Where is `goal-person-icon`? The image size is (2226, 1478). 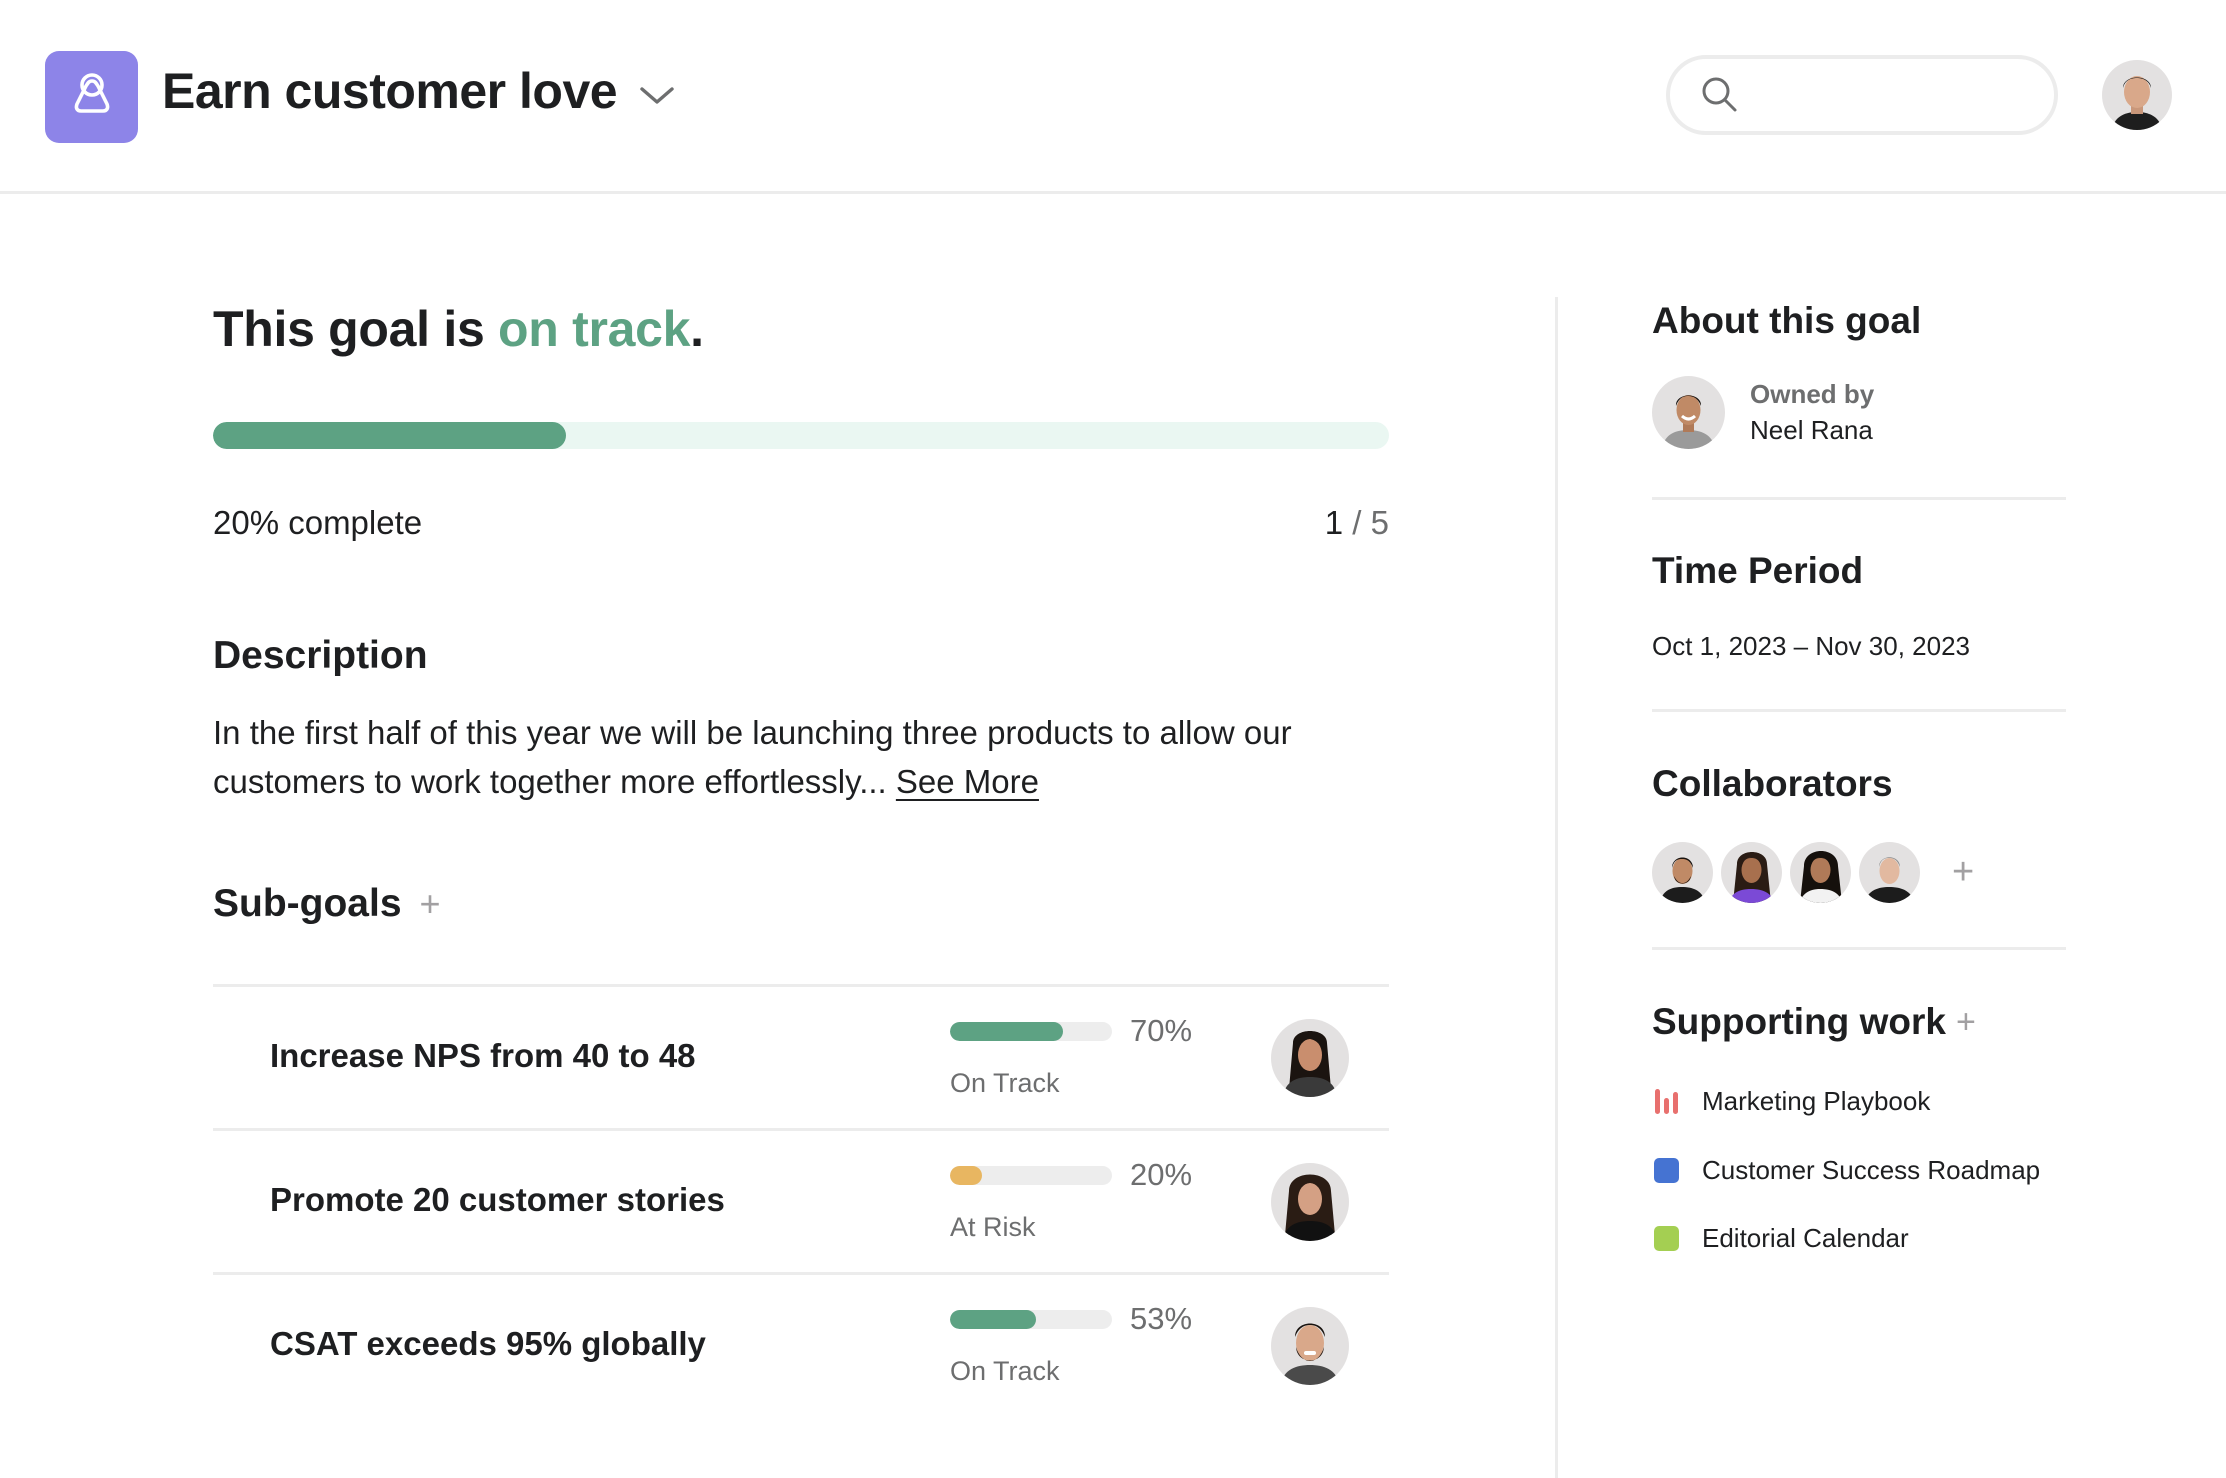
goal-person-icon is located at coordinates (92, 97).